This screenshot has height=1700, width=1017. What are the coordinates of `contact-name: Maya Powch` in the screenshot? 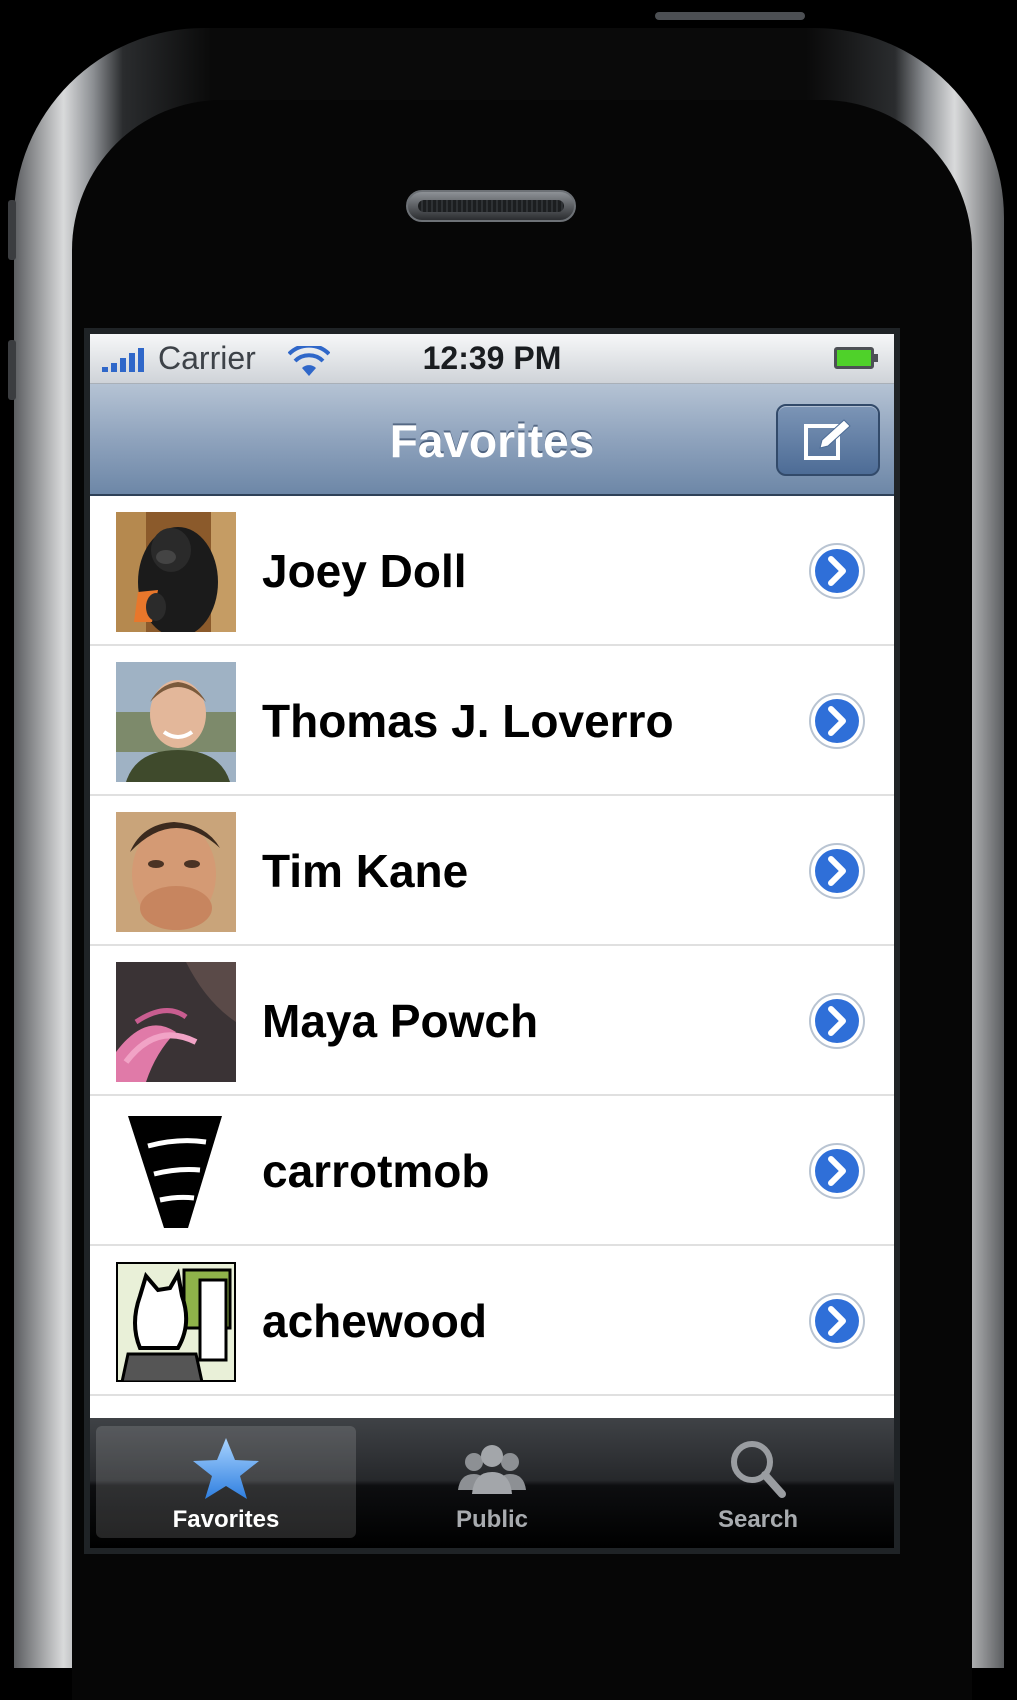 It's located at (400, 1021).